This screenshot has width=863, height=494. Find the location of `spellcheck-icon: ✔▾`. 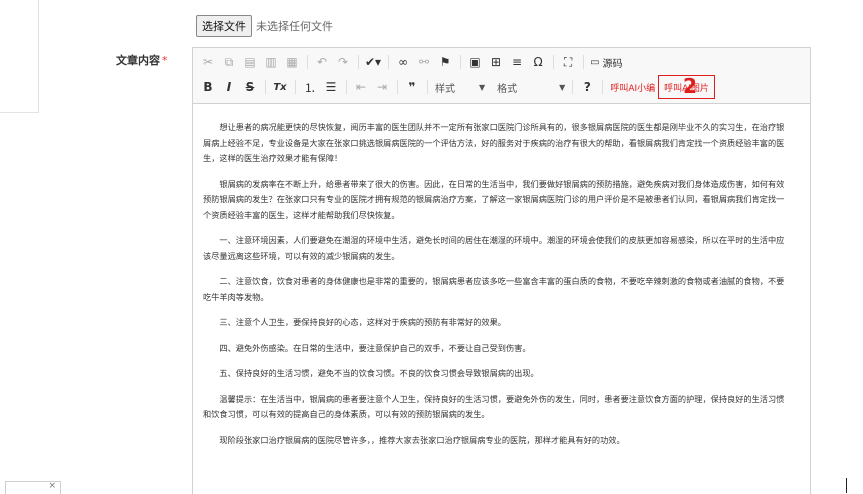

spellcheck-icon: ✔▾ is located at coordinates (373, 62).